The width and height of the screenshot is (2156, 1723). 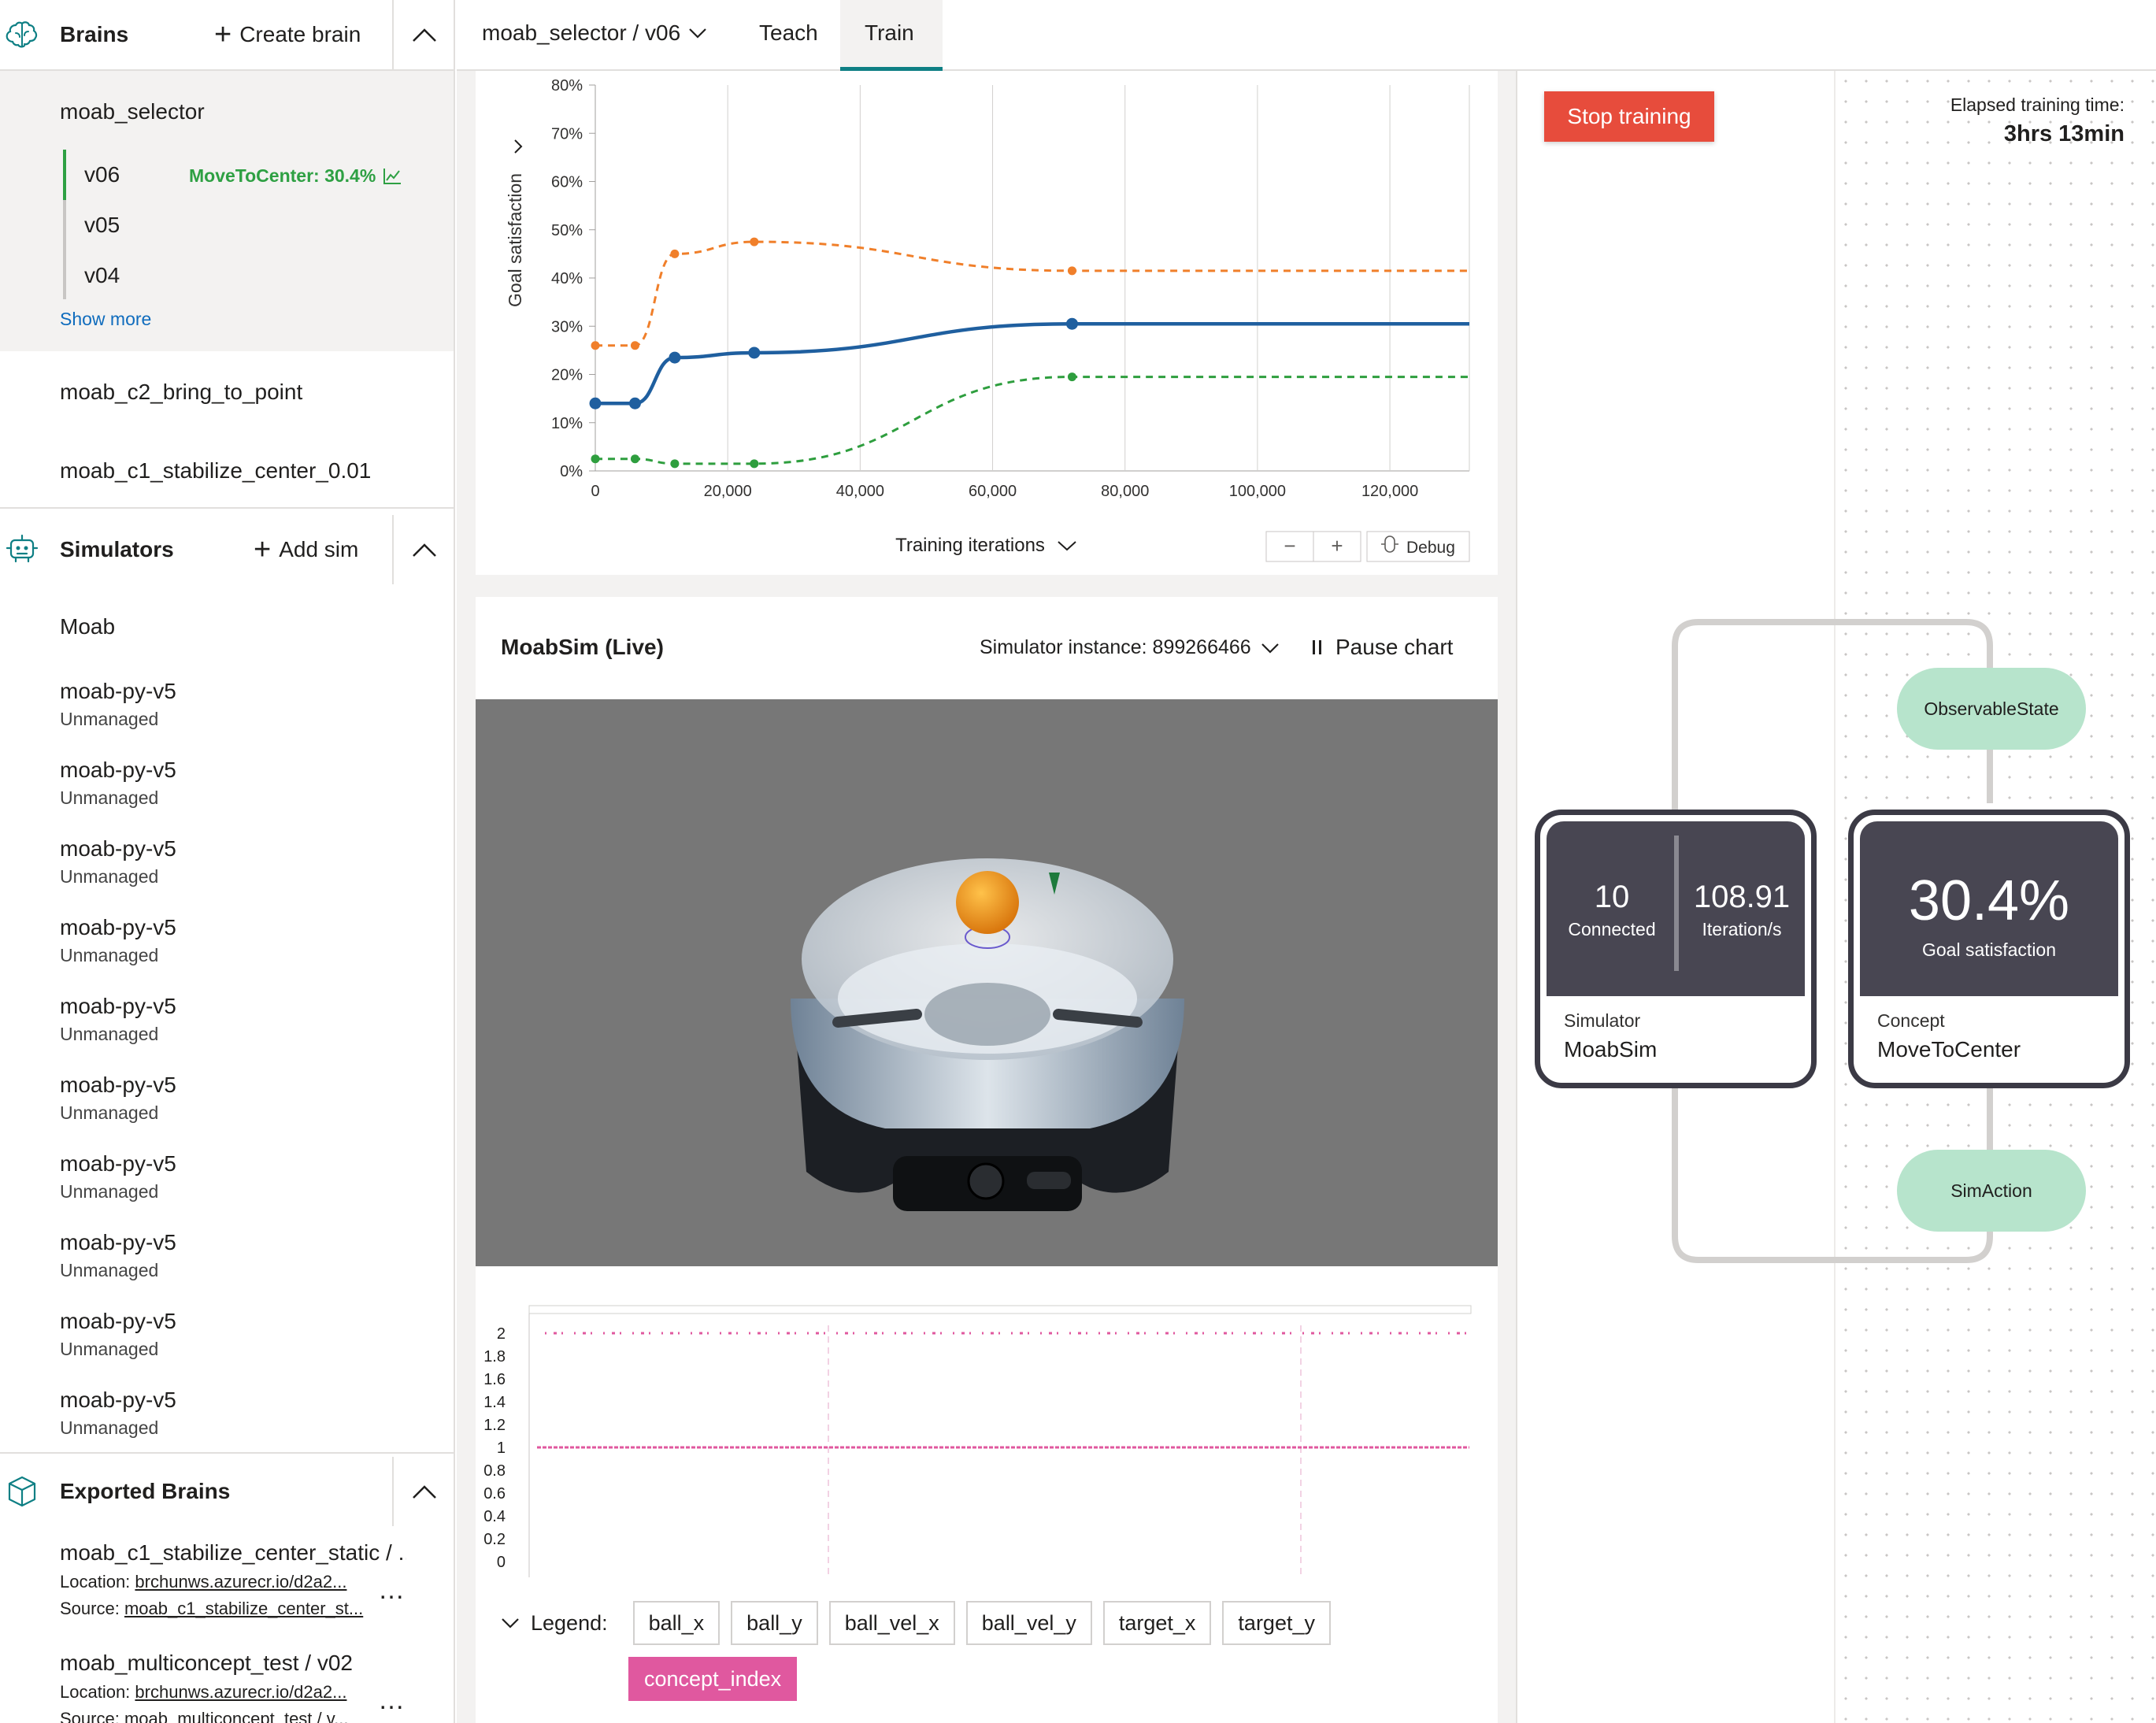 I want to click on y-tick-label: 60%, so click(x=567, y=182).